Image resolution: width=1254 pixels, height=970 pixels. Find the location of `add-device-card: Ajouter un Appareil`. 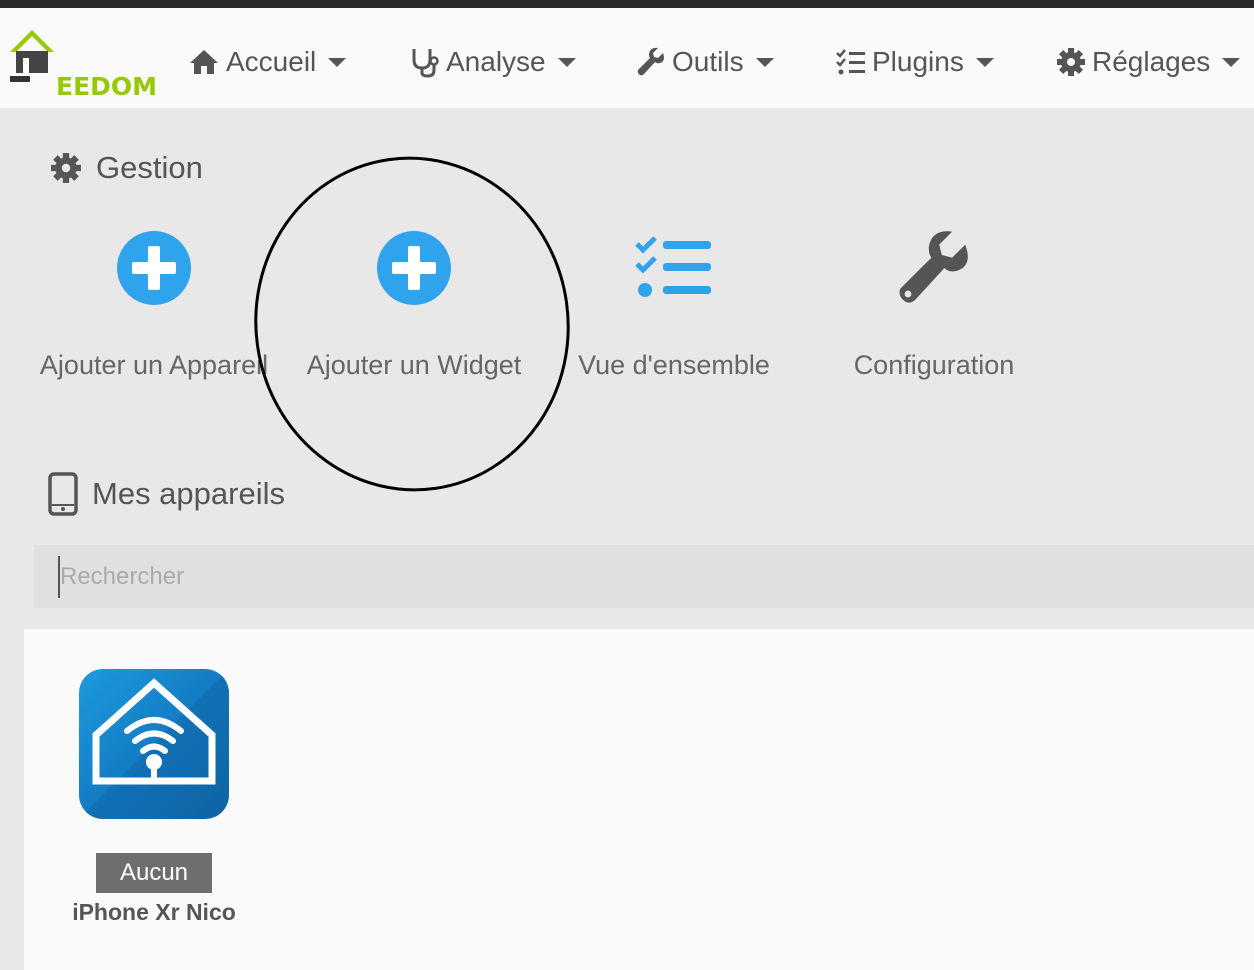

add-device-card: Ajouter un Appareil is located at coordinates (154, 305).